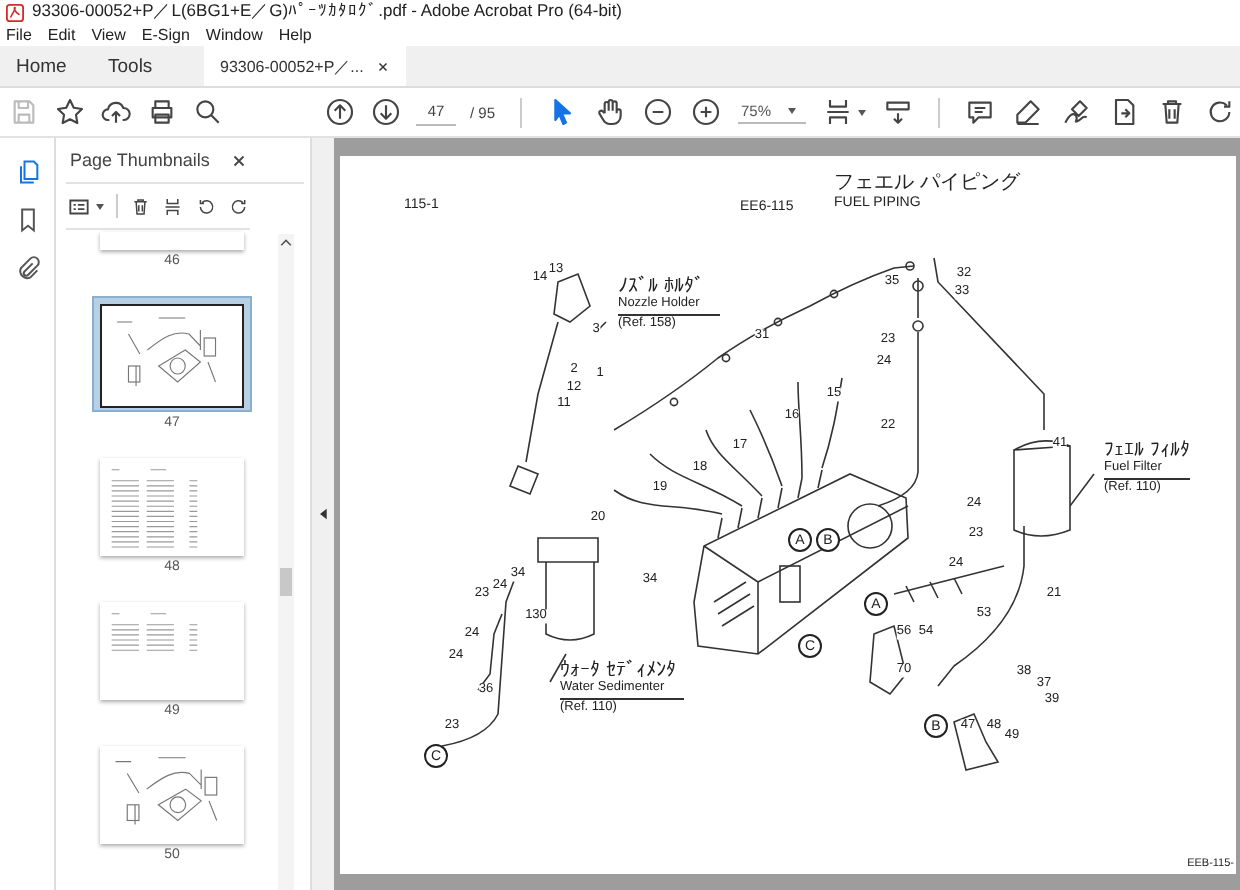  Describe the element at coordinates (234, 35) in the screenshot. I see `menu-item: Window` at that location.